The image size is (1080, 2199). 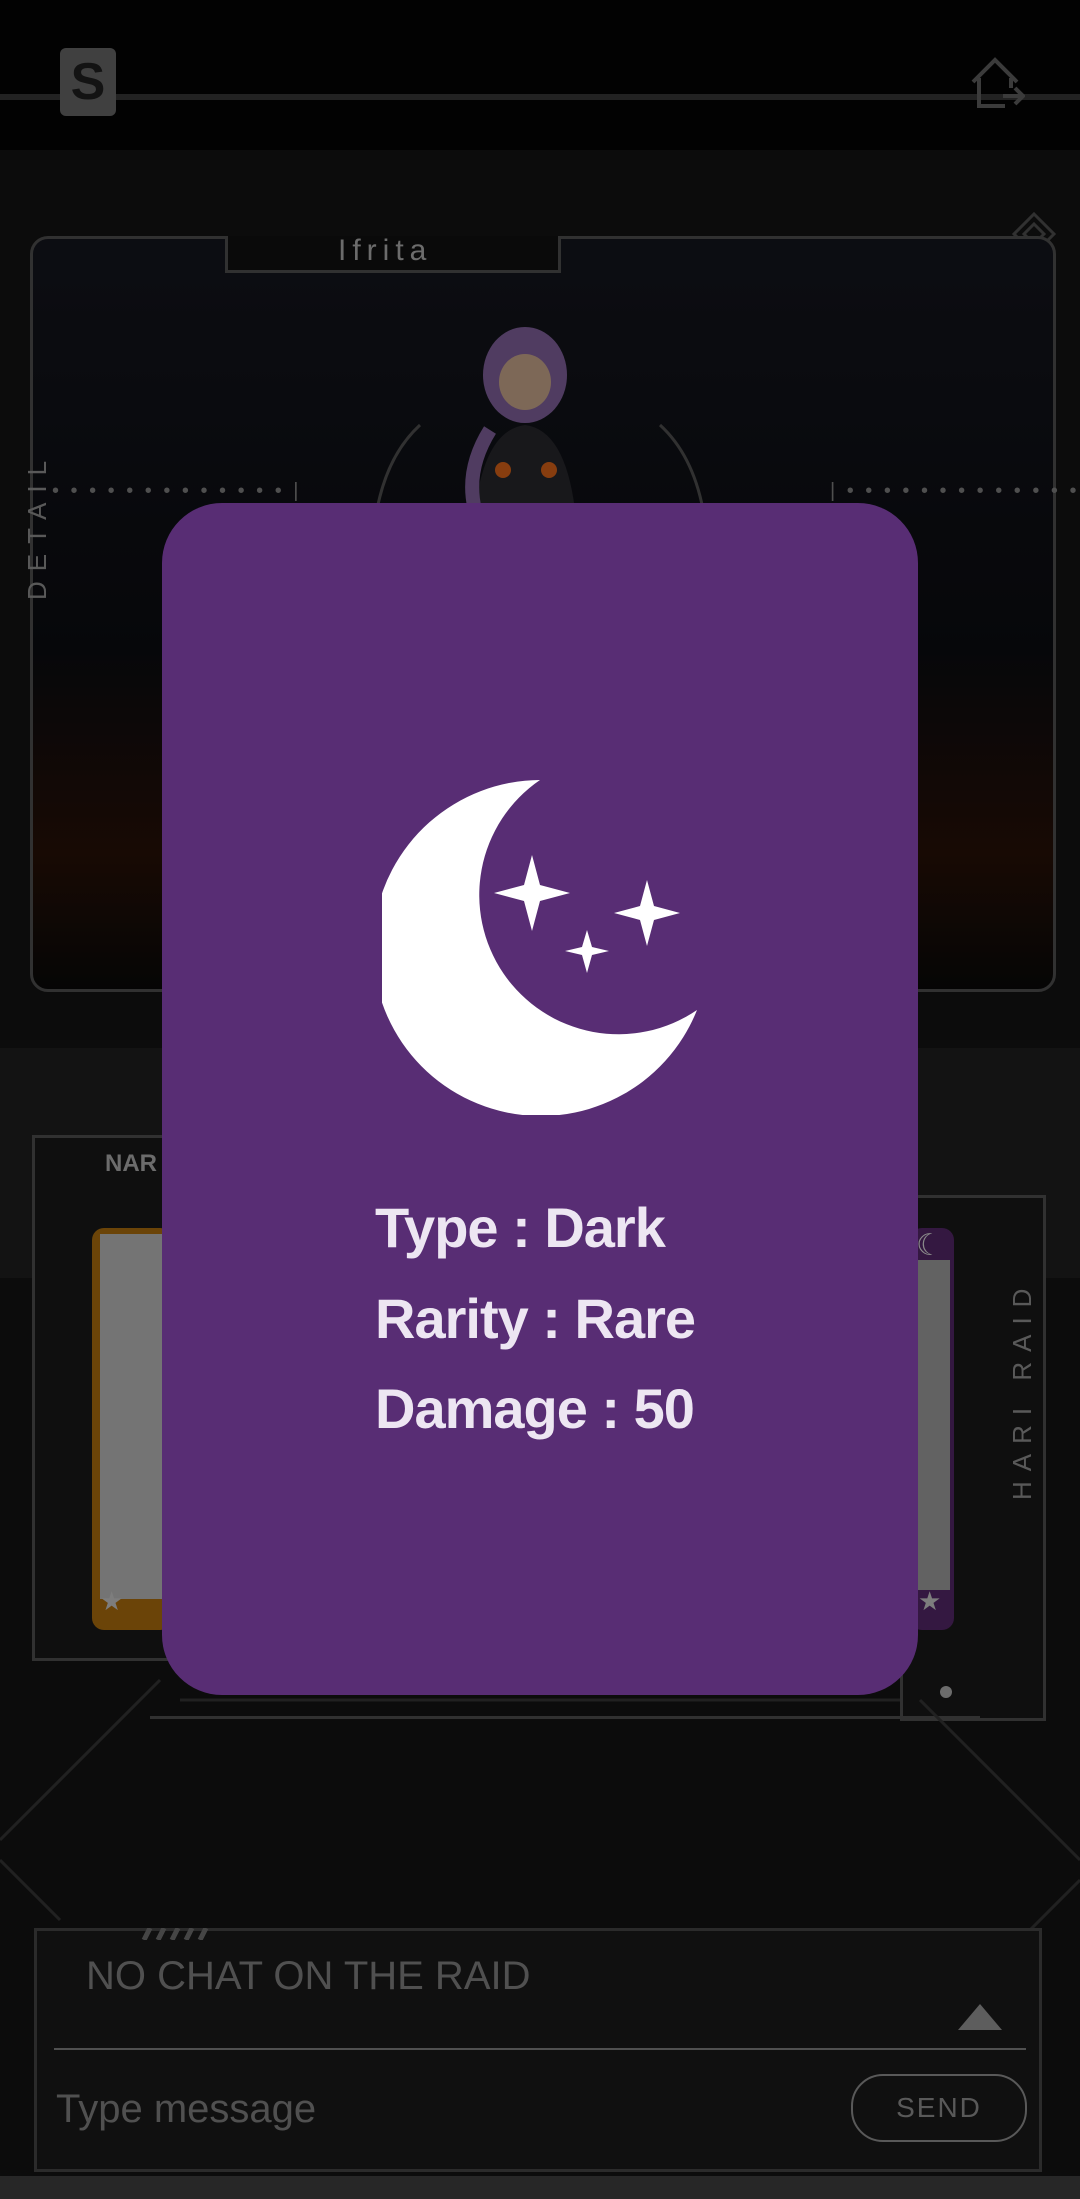 What do you see at coordinates (535, 1318) in the screenshot?
I see `card-rarity-text: Rarity : Rare` at bounding box center [535, 1318].